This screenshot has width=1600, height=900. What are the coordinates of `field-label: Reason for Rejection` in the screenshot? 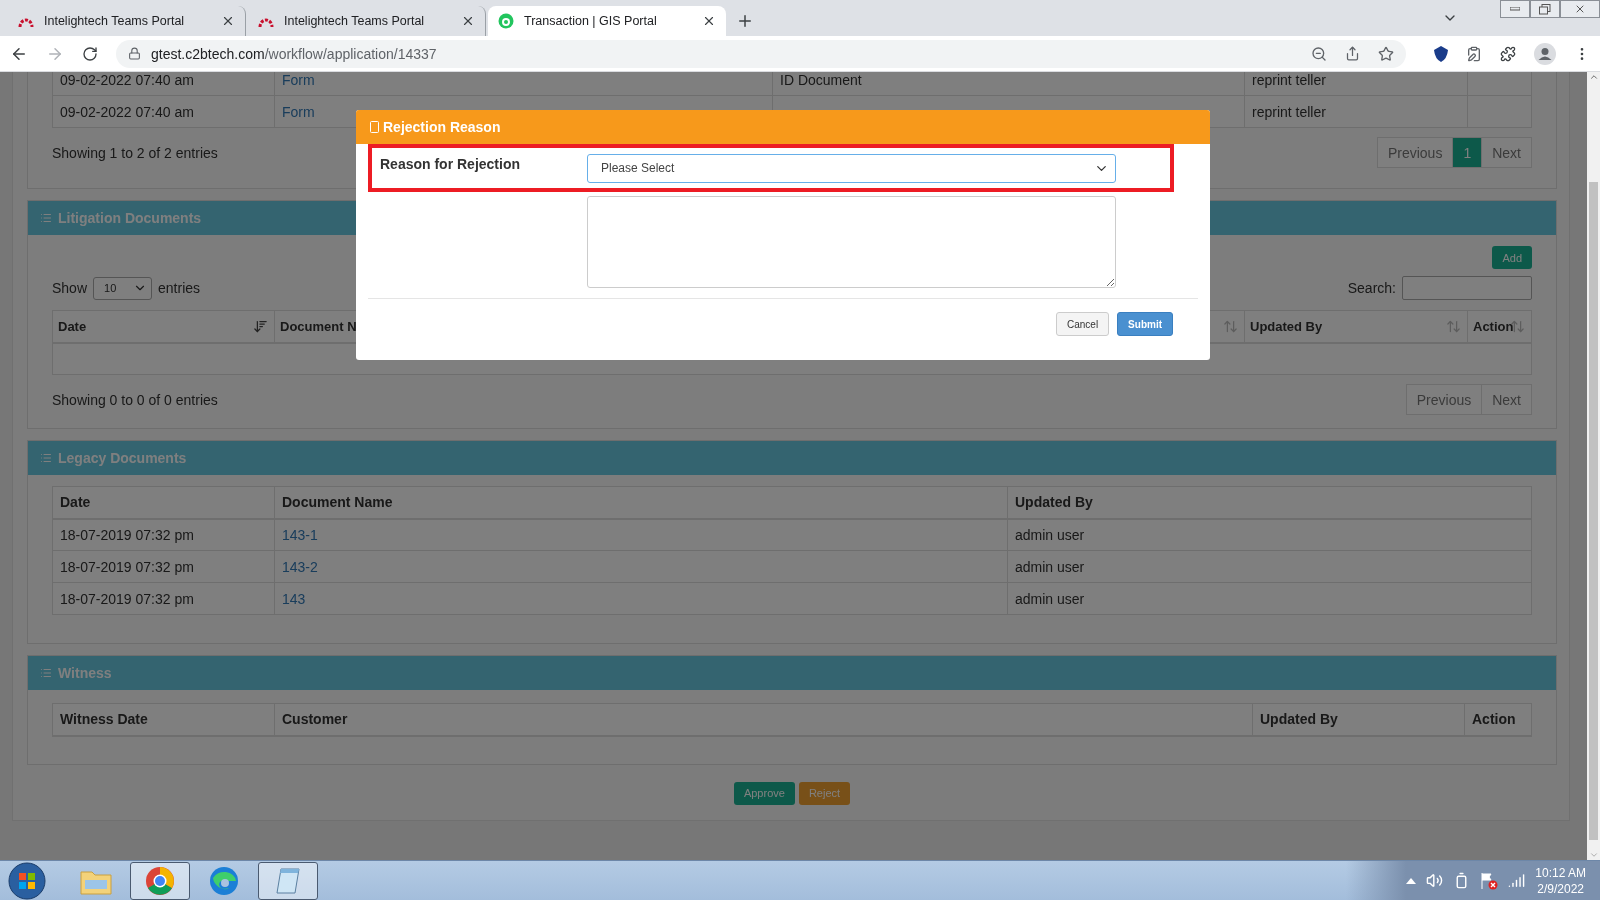 It's located at (451, 164).